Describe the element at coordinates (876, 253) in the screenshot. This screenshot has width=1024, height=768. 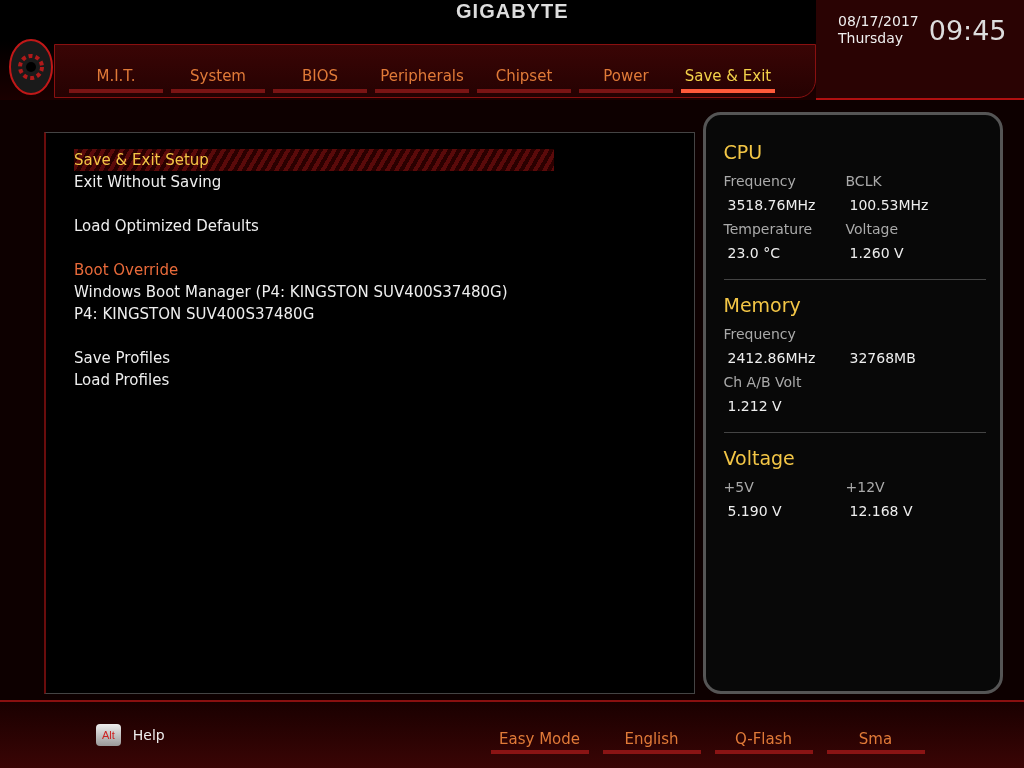
I see `monitor-value: 1.260 V` at that location.